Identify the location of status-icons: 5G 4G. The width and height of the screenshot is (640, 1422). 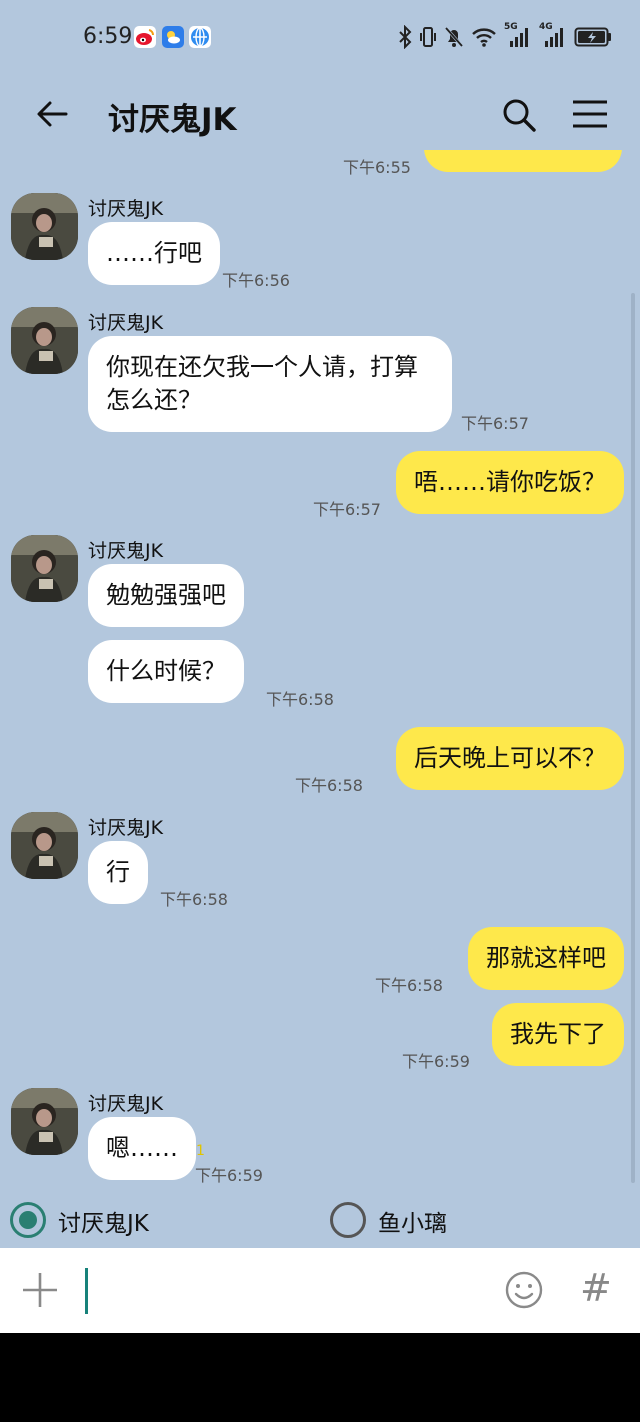
(505, 35).